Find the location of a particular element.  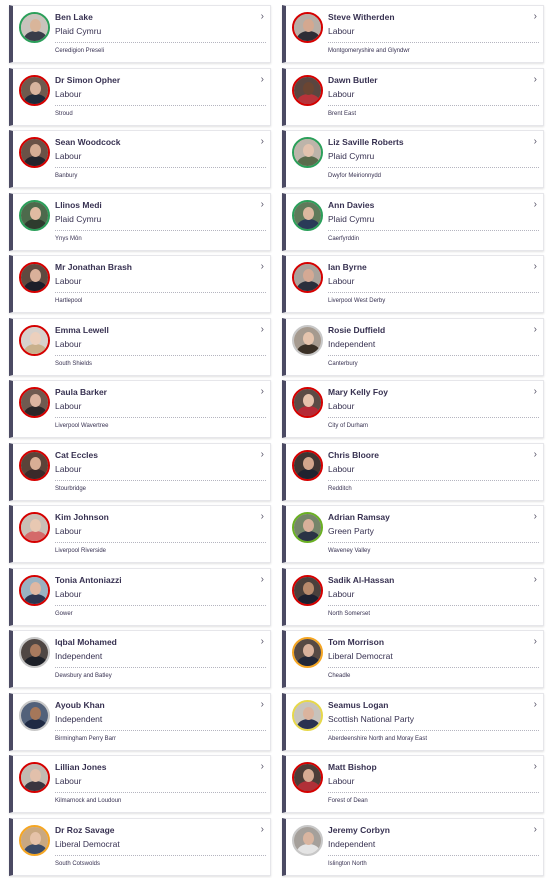

member-card: Adrian Ramsay Green Party Waveney Valley › is located at coordinates (413, 534).